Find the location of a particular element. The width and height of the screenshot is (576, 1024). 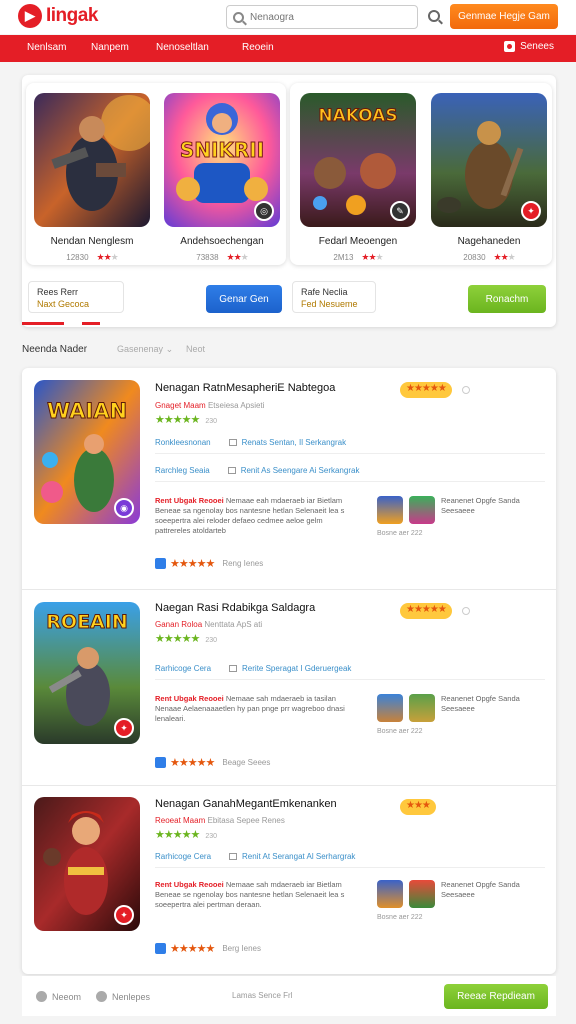

game-subtitle: Ganan Roloa Nenttata ApS ati is located at coordinates (208, 624).